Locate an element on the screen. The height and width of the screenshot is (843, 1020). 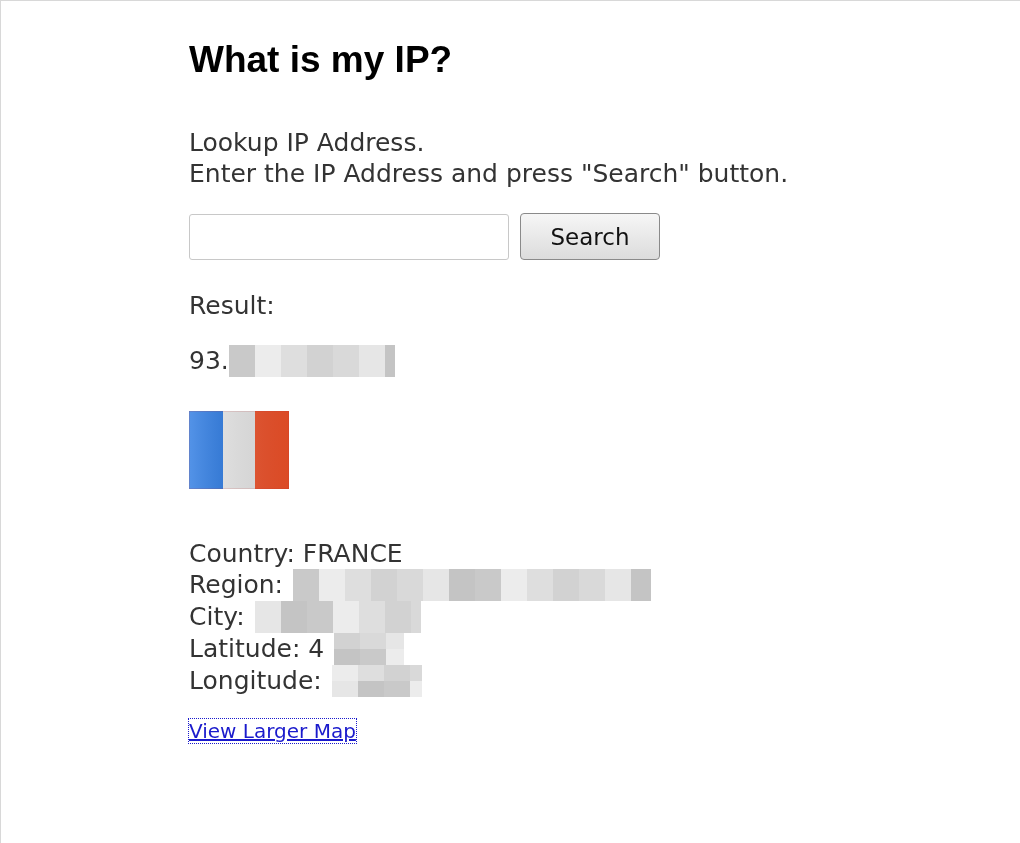
search-button: Search is located at coordinates (590, 236).